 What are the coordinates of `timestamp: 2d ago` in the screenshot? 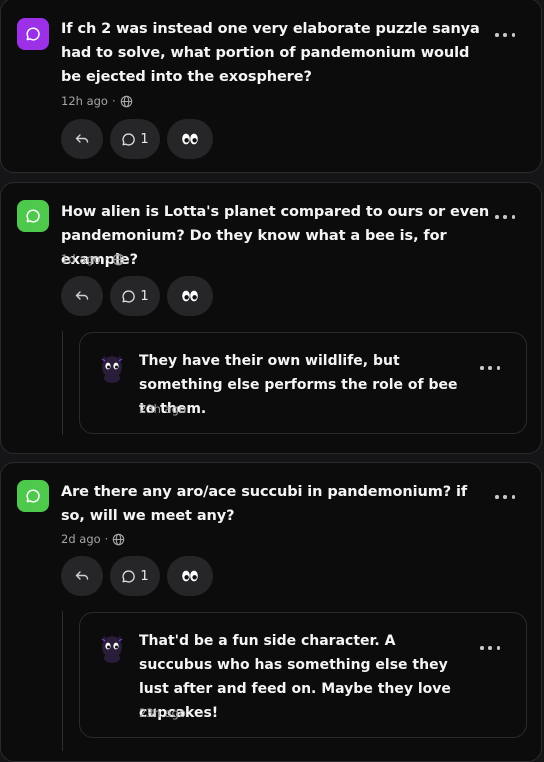 It's located at (81, 539).